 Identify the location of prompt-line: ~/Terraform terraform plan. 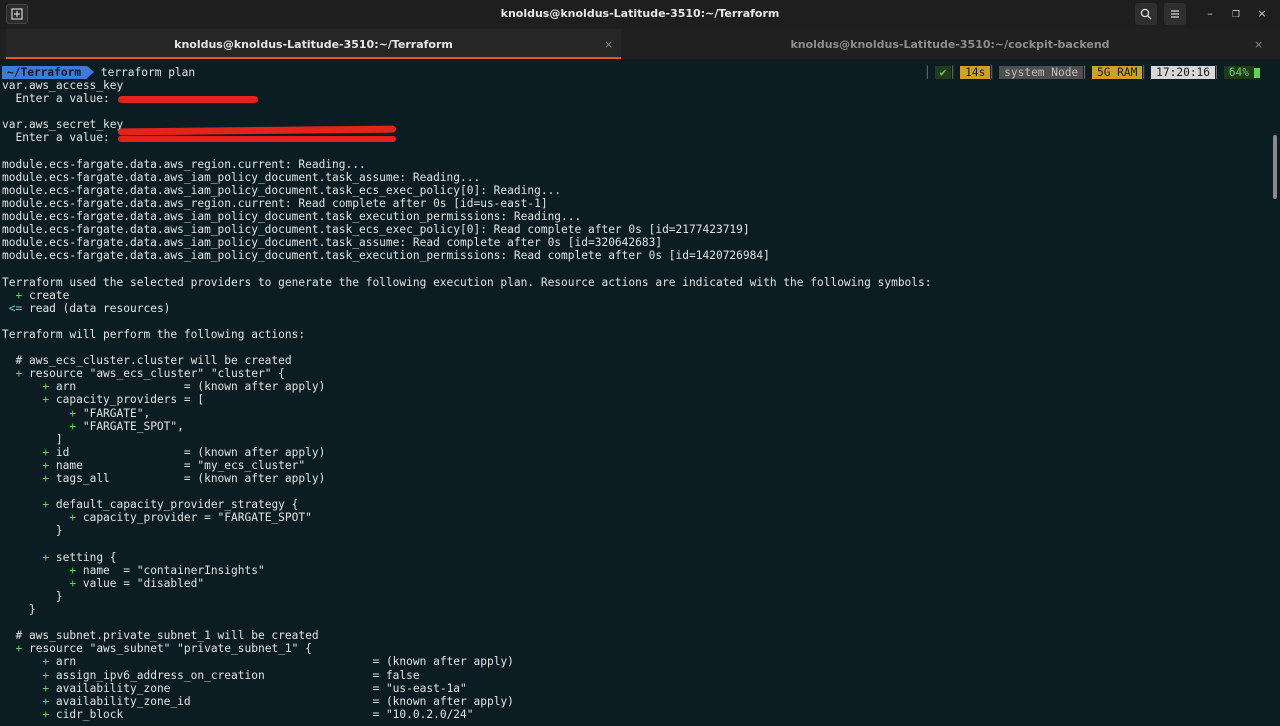
(98, 72).